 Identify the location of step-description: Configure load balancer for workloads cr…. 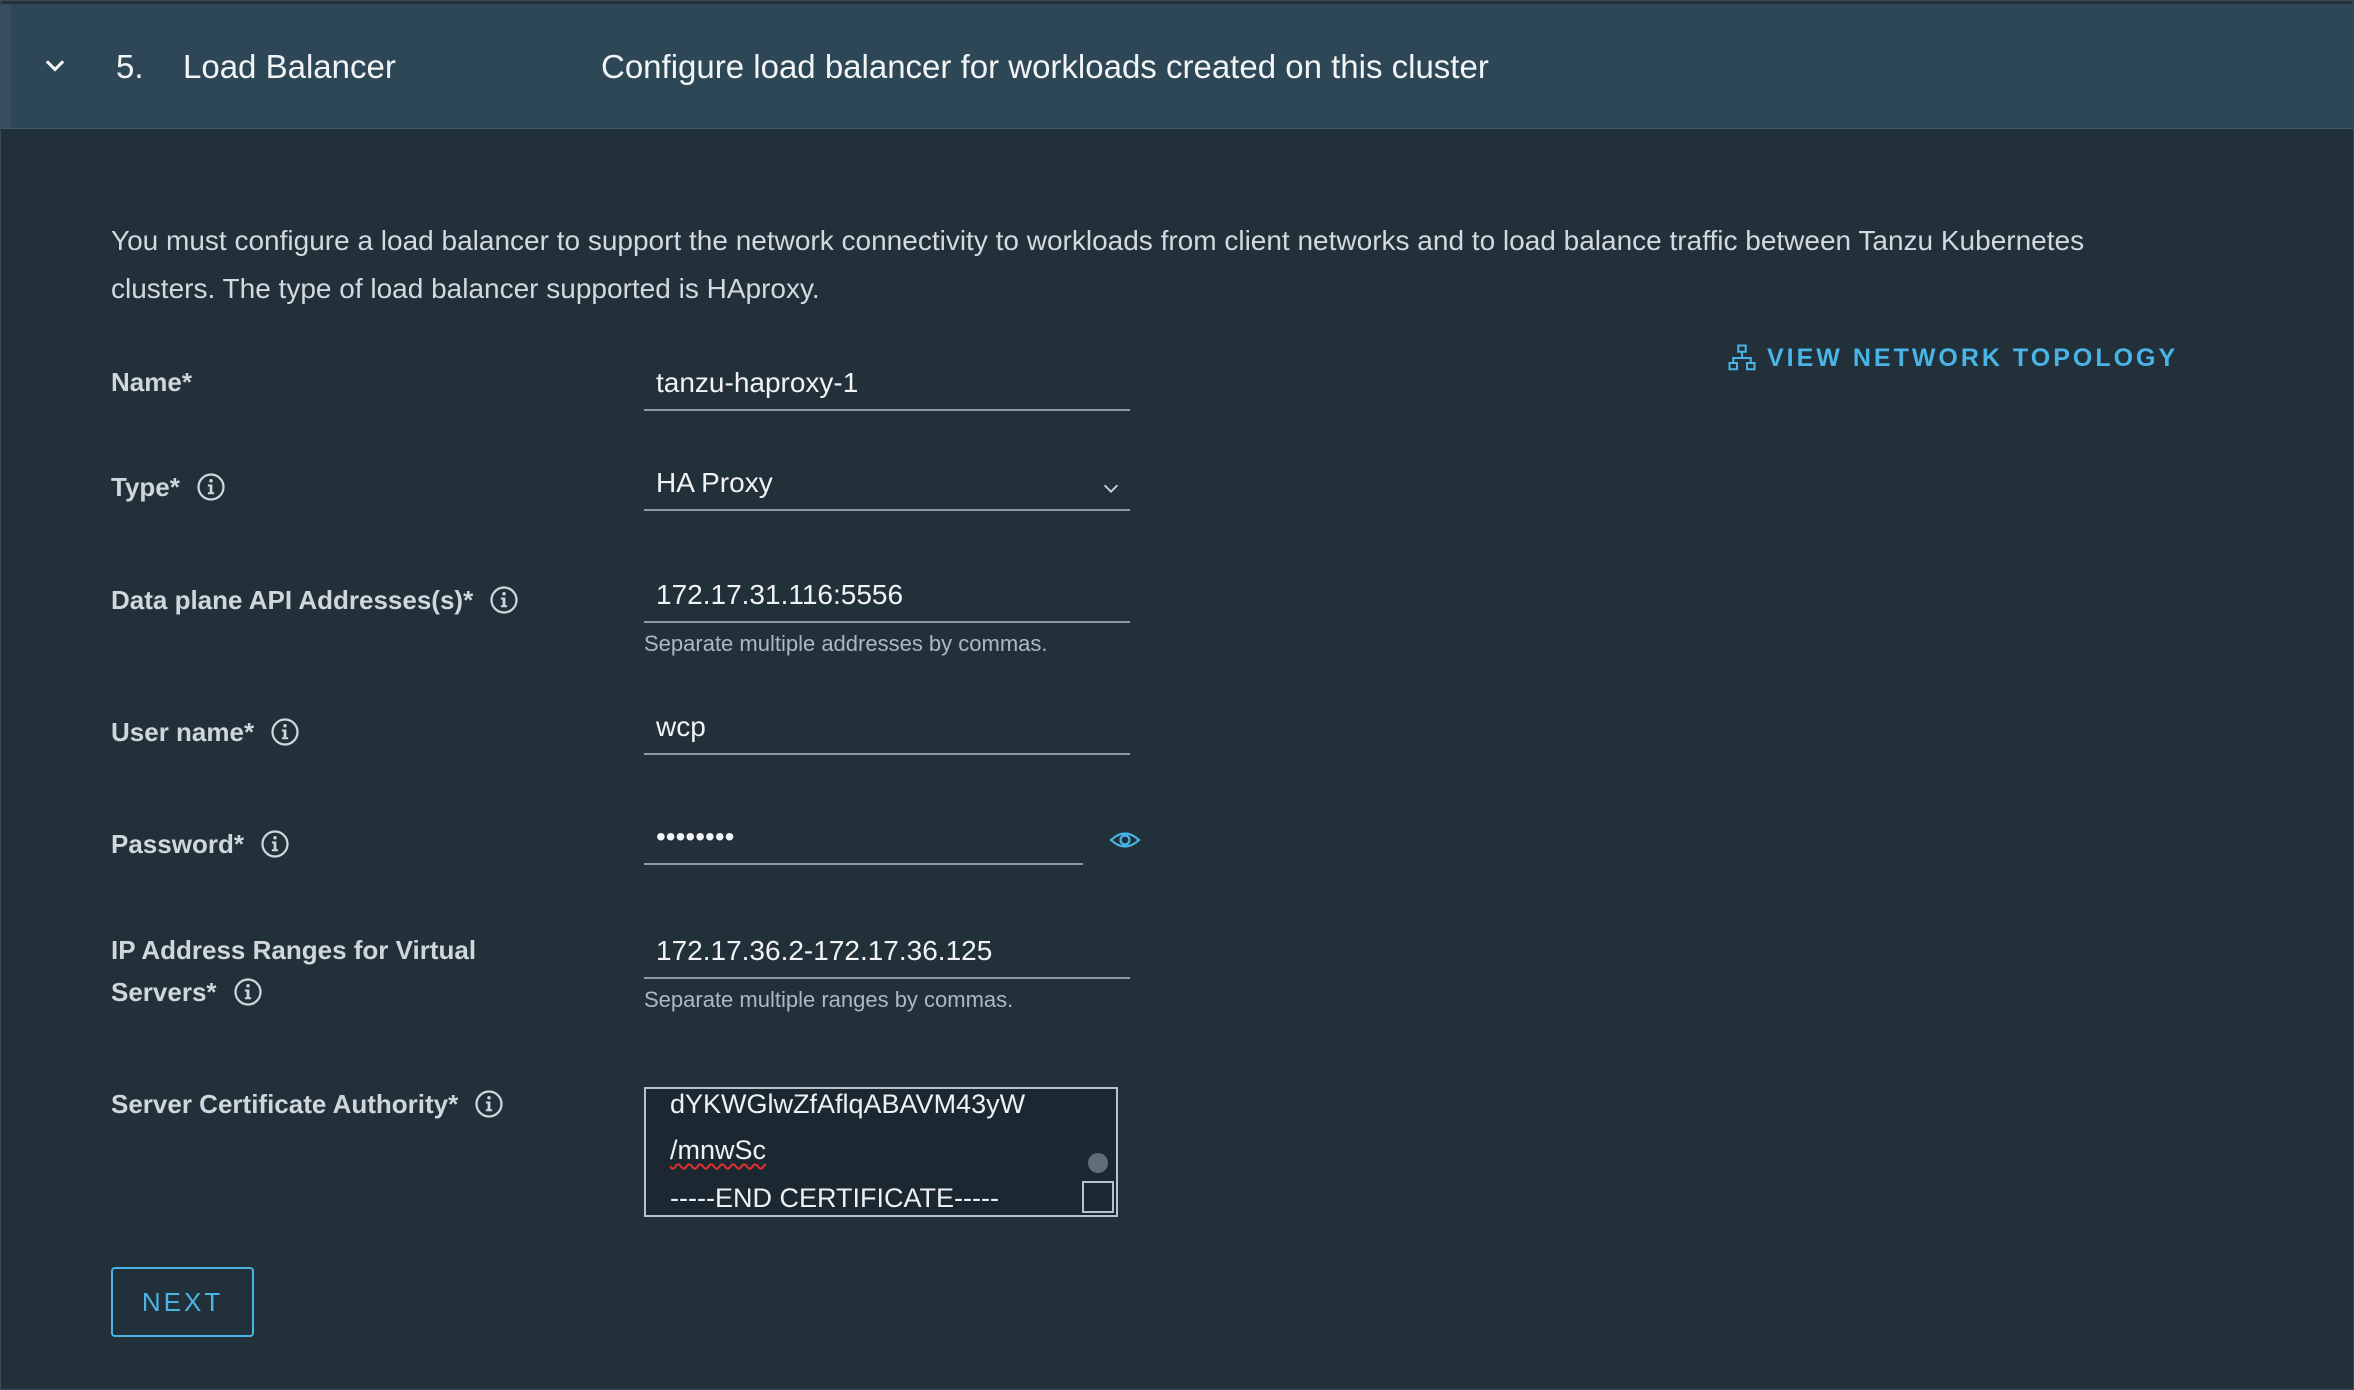
(1045, 66).